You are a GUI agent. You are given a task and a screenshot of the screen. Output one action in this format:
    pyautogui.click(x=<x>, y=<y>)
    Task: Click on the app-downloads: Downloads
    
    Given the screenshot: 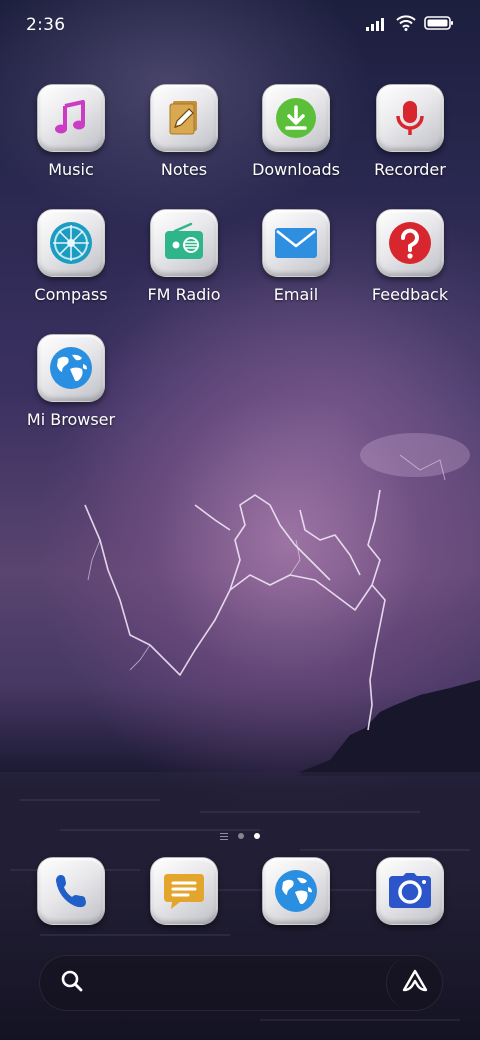 What is the action you would take?
    pyautogui.click(x=296, y=132)
    